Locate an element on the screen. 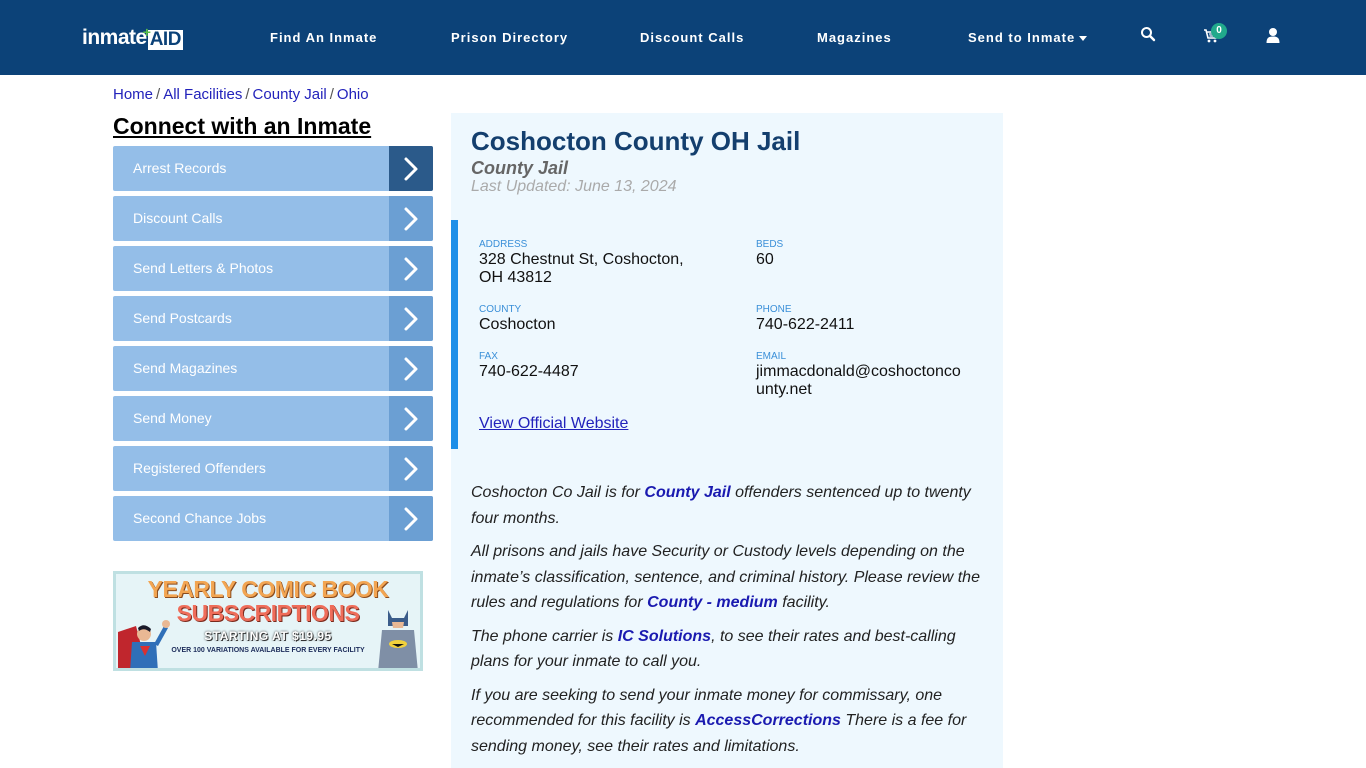  text: The phone carrier is is located at coordinates (544, 636).